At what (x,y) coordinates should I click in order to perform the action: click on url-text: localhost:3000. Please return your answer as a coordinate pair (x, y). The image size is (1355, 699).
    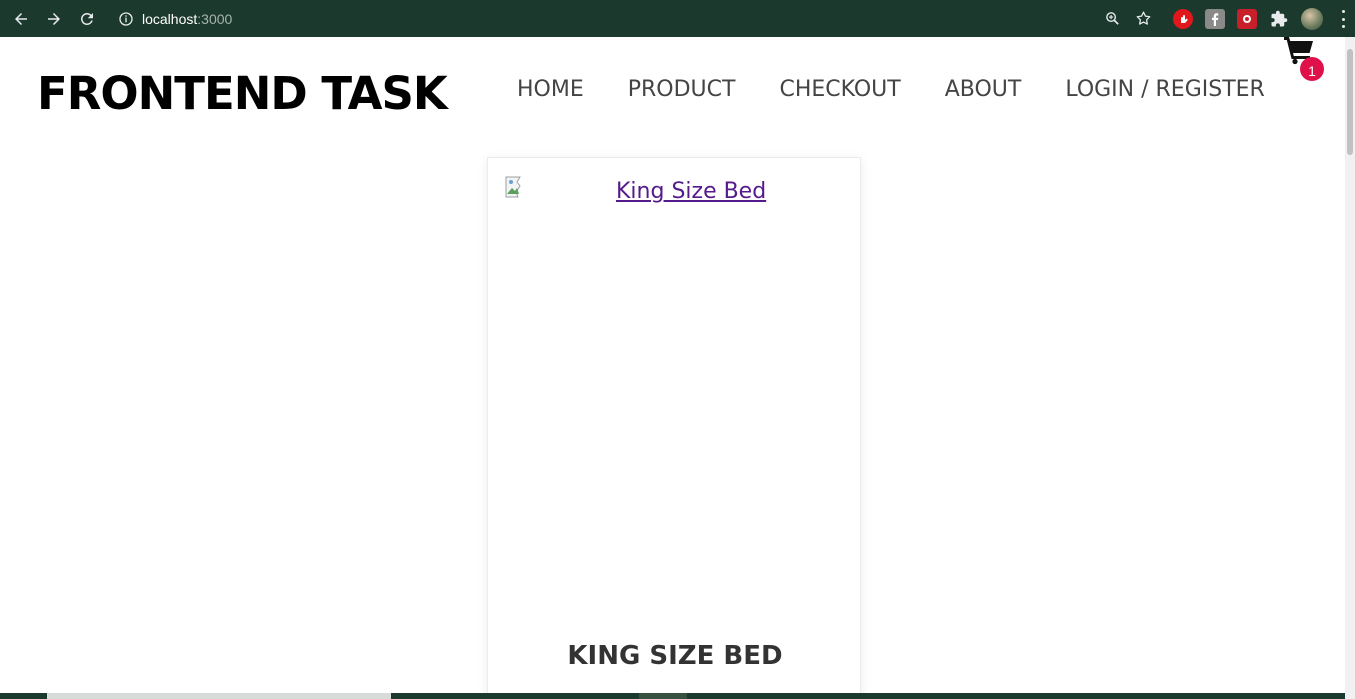
    Looking at the image, I should click on (187, 19).